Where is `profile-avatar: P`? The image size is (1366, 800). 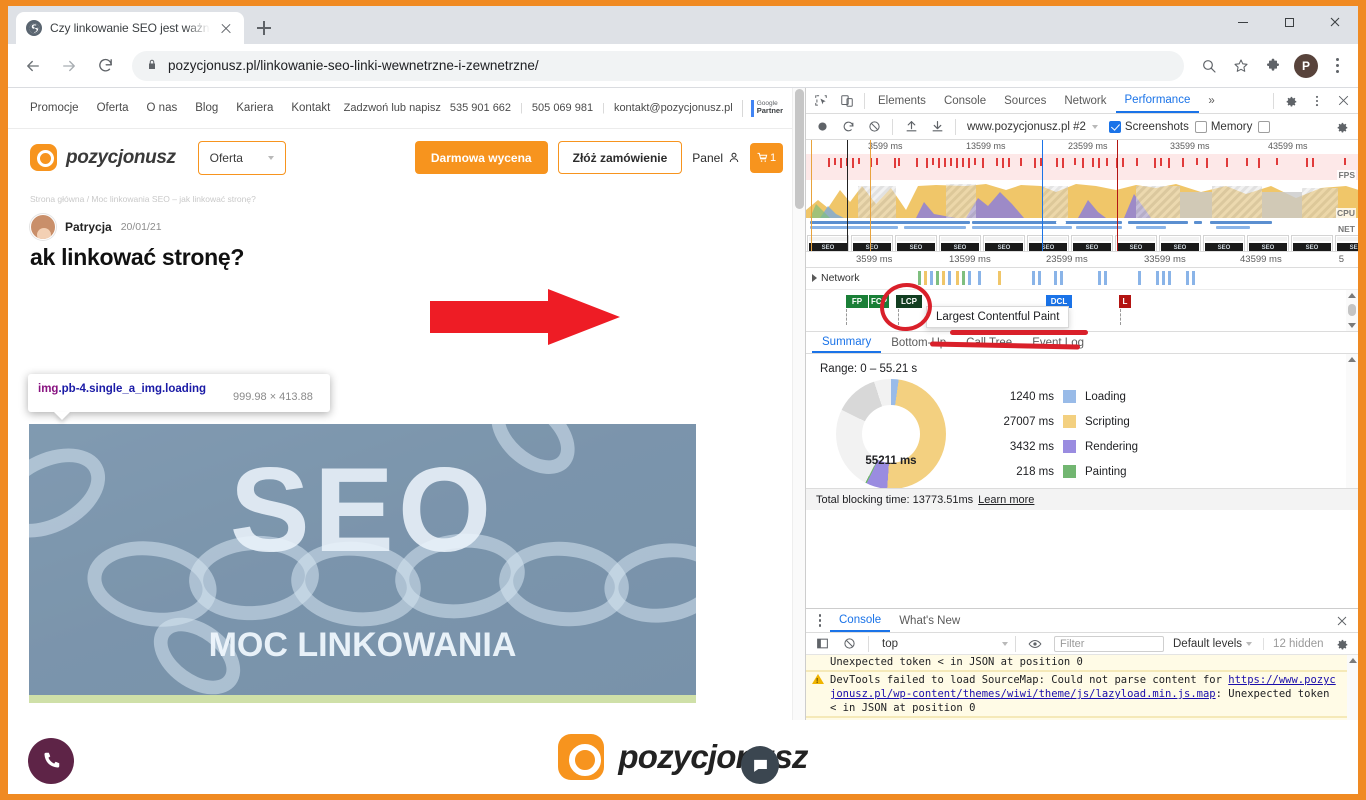 profile-avatar: P is located at coordinates (1306, 65).